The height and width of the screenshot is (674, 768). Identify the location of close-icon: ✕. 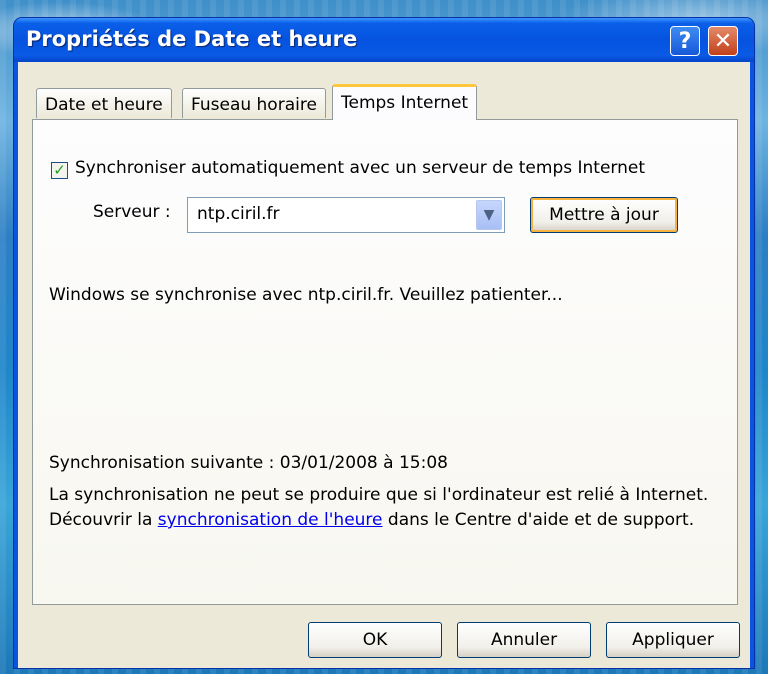
(723, 41).